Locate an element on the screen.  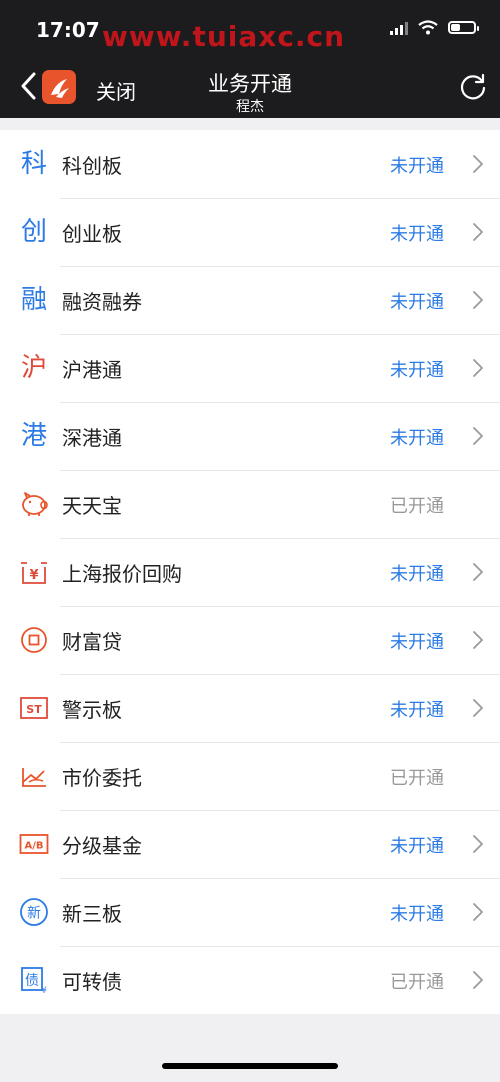
svg-text: ST is located at coordinates (34, 709).